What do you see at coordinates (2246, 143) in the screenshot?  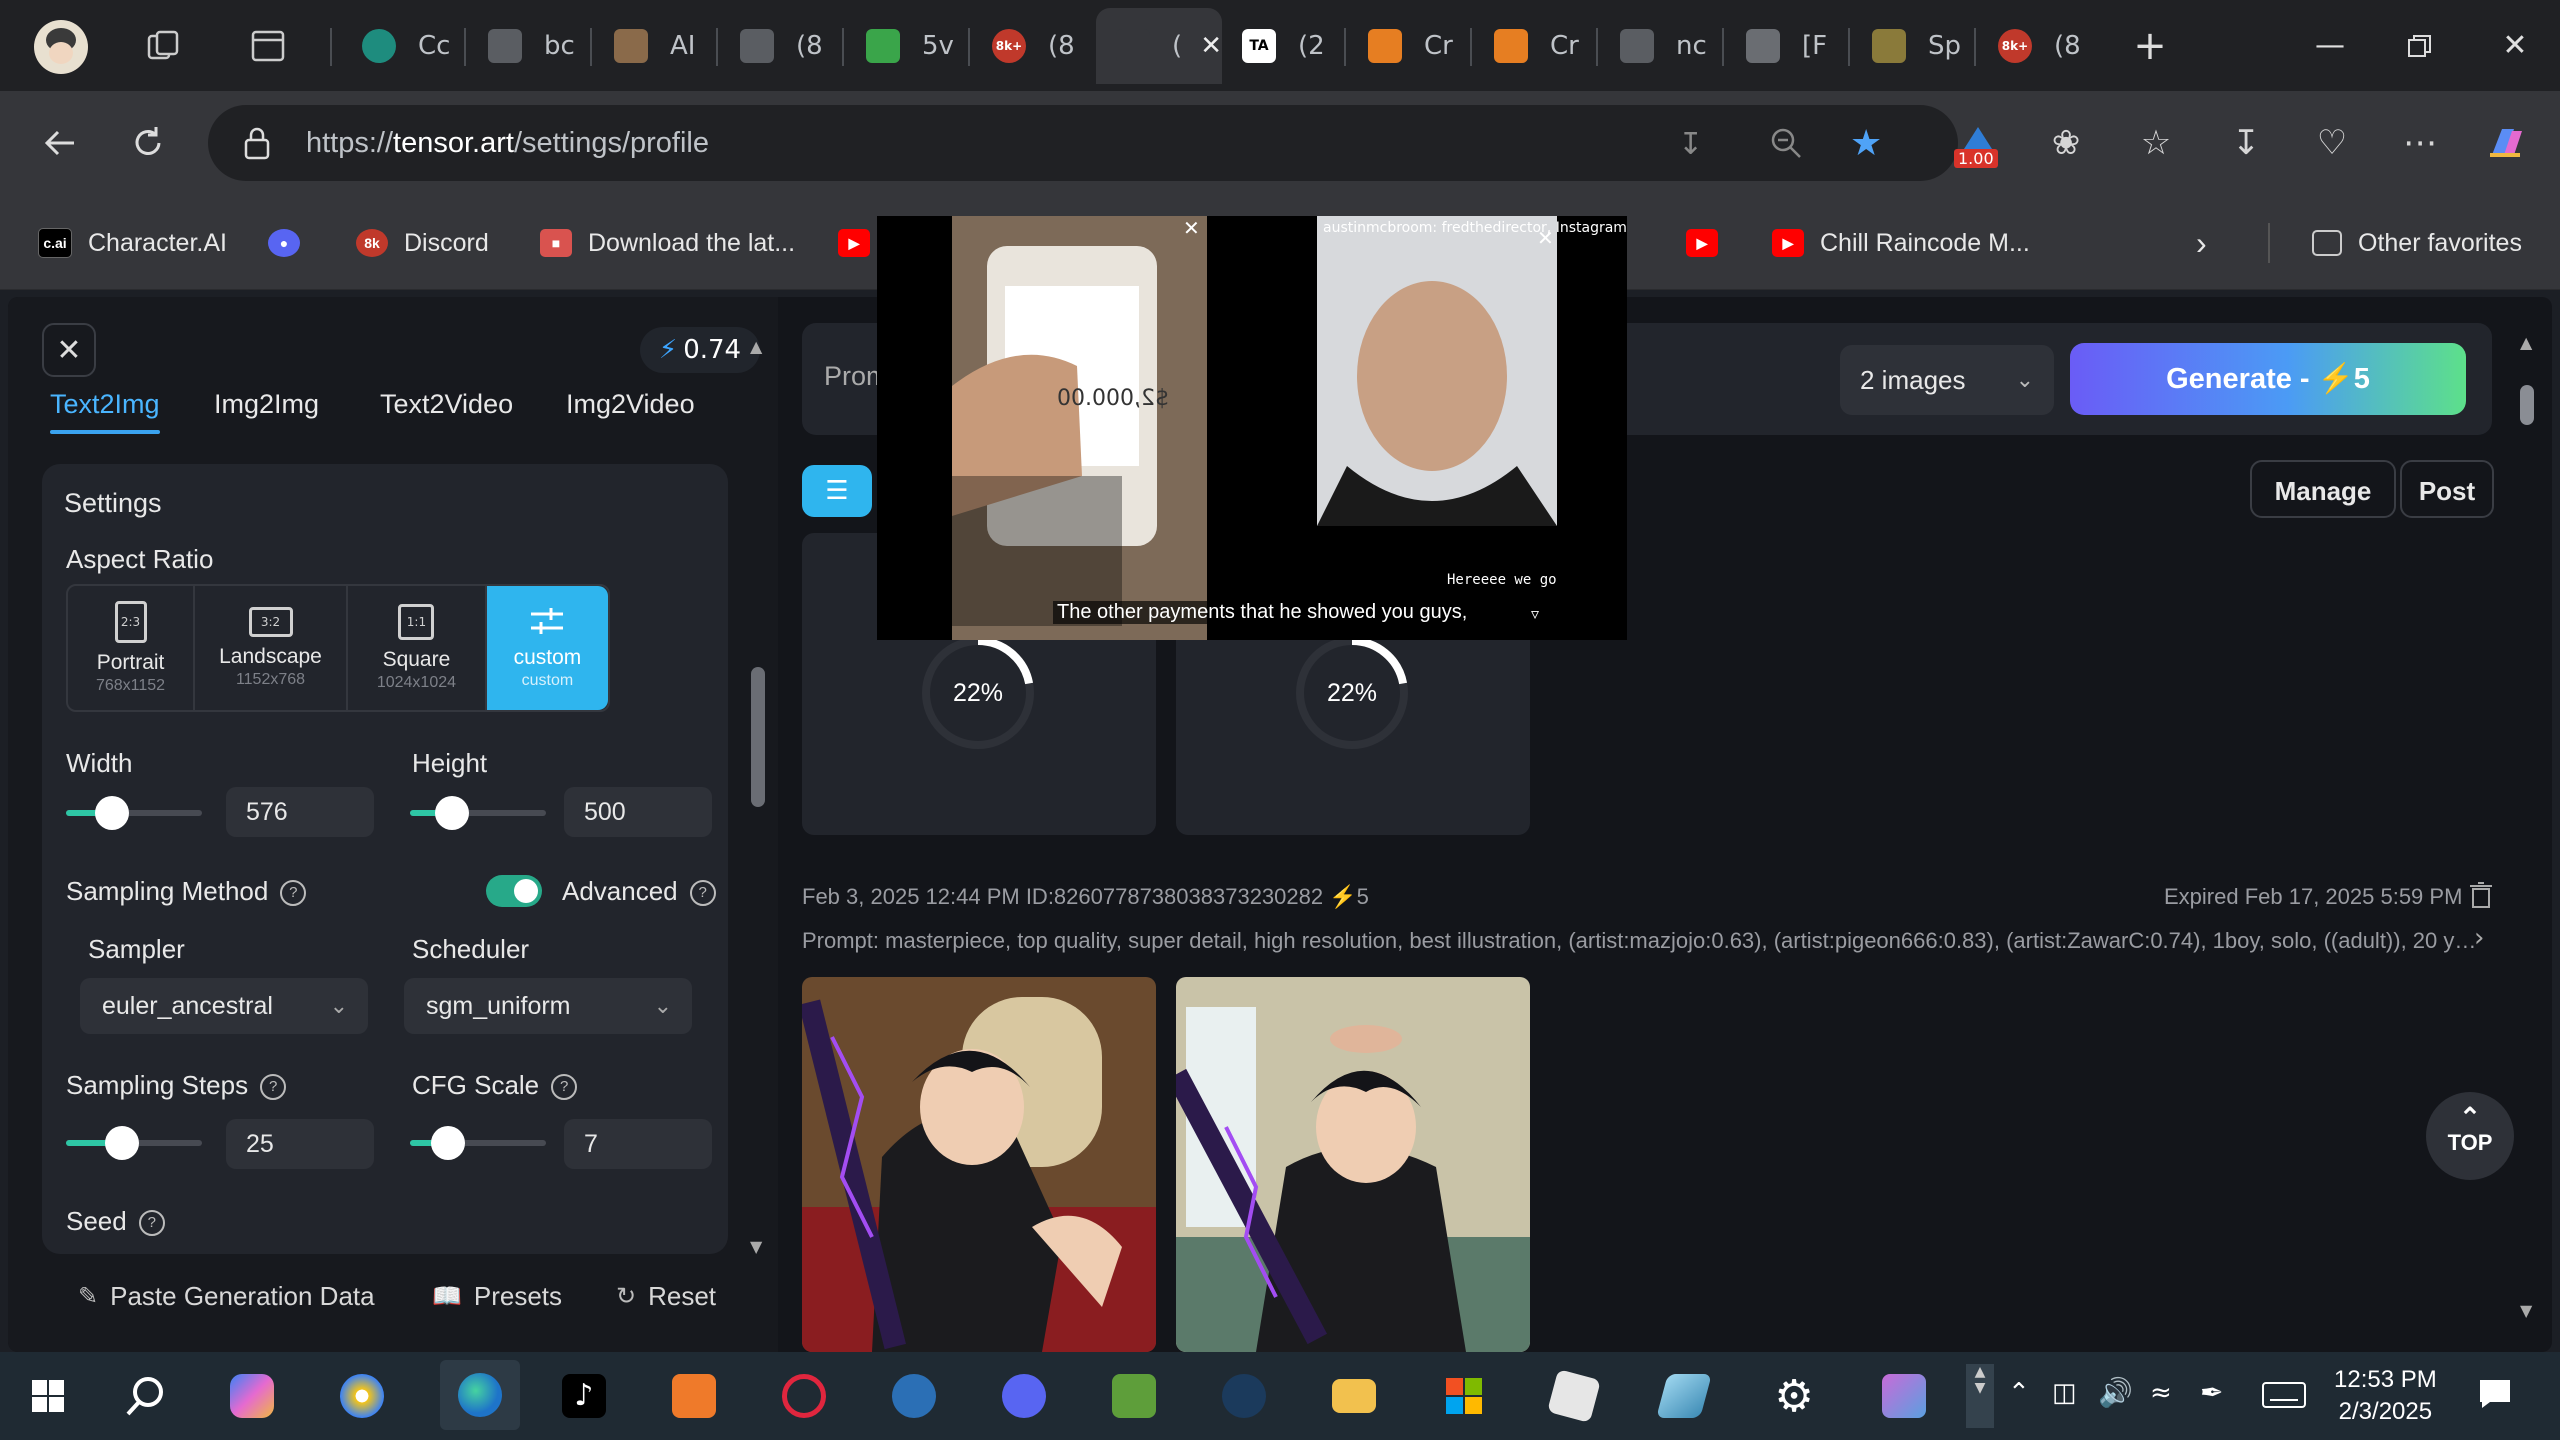 I see `downloads-icon: ↧` at bounding box center [2246, 143].